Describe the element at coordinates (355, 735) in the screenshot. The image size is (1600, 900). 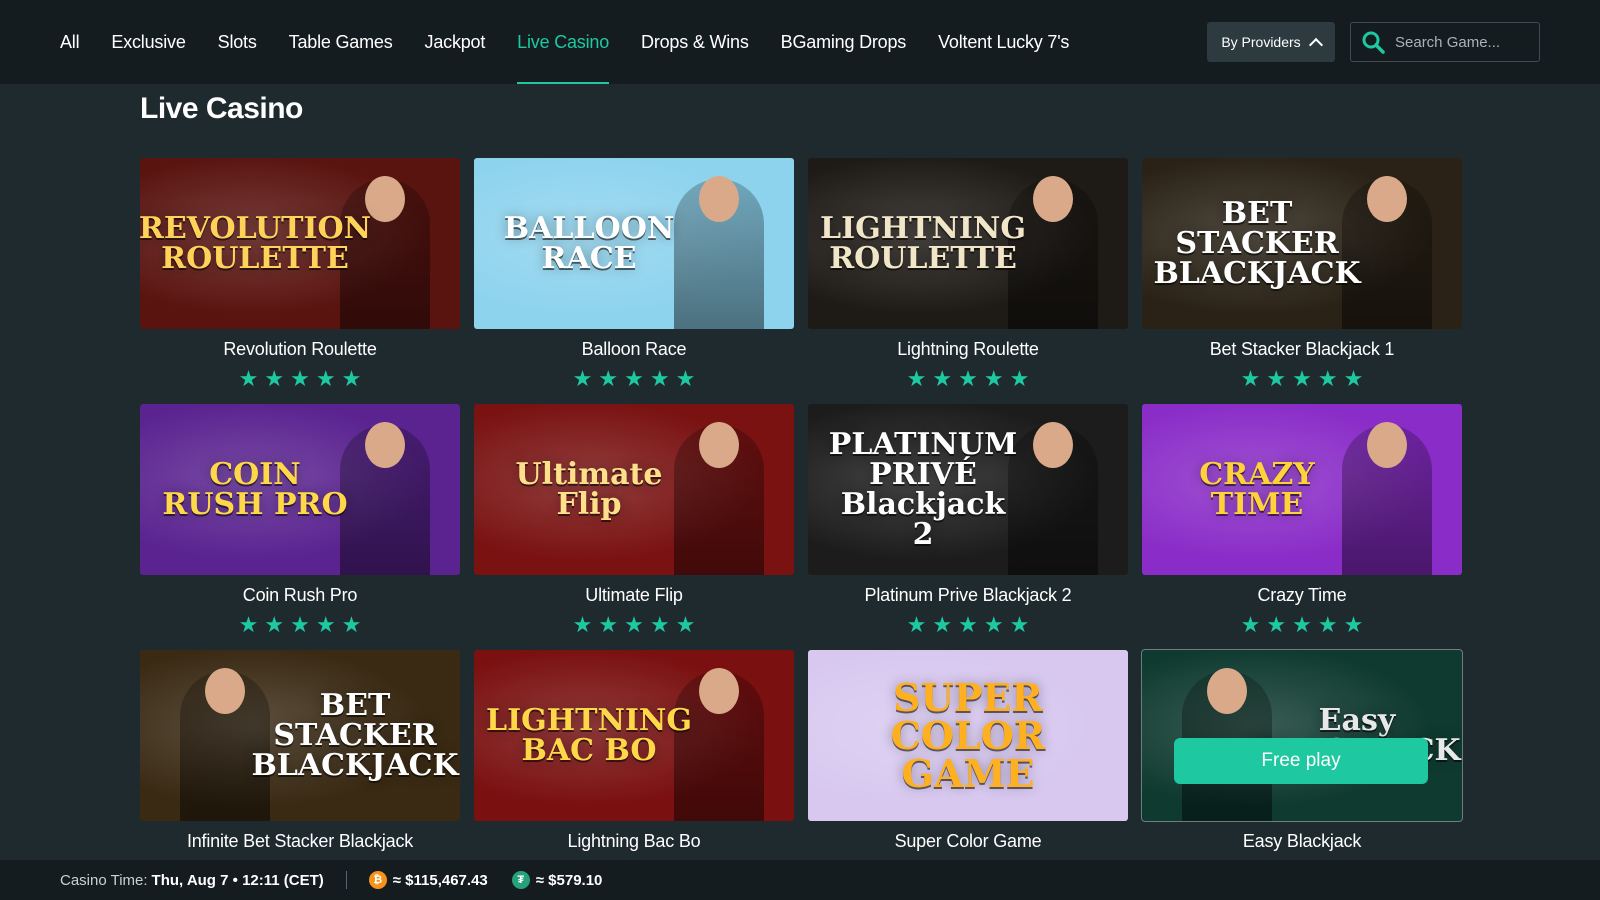
I see `game-logo: BET STACKER BLACKJACK` at that location.